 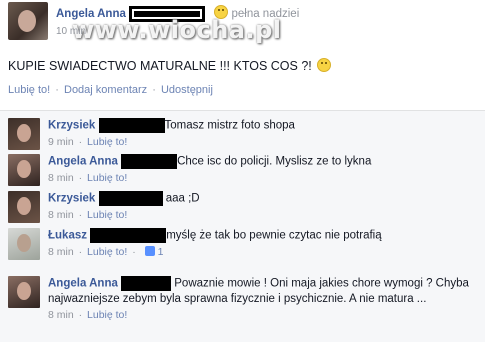 What do you see at coordinates (149, 250) in the screenshot?
I see `like-thumb-icon` at bounding box center [149, 250].